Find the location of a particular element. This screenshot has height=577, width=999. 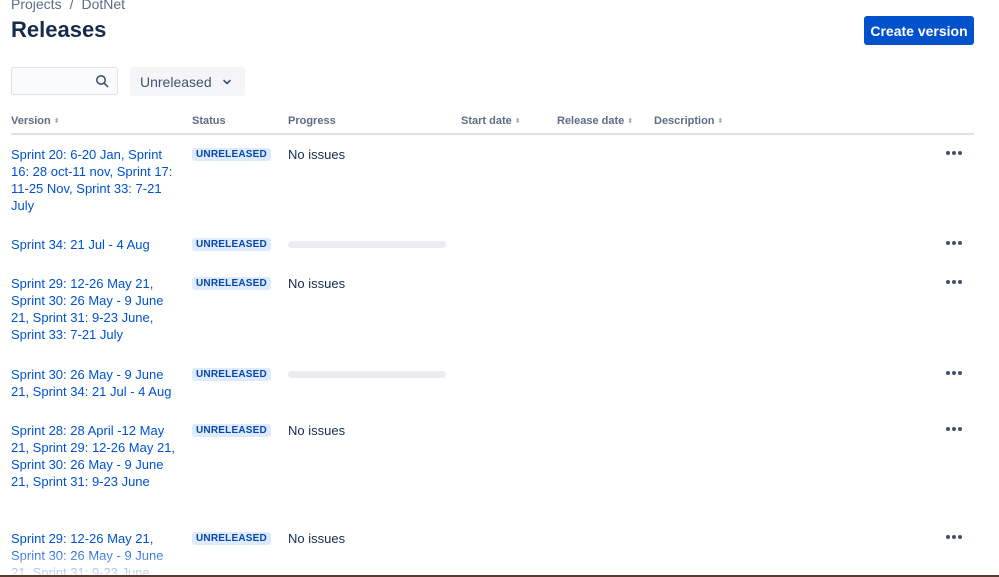

header-progress-label: Progress is located at coordinates (312, 121).